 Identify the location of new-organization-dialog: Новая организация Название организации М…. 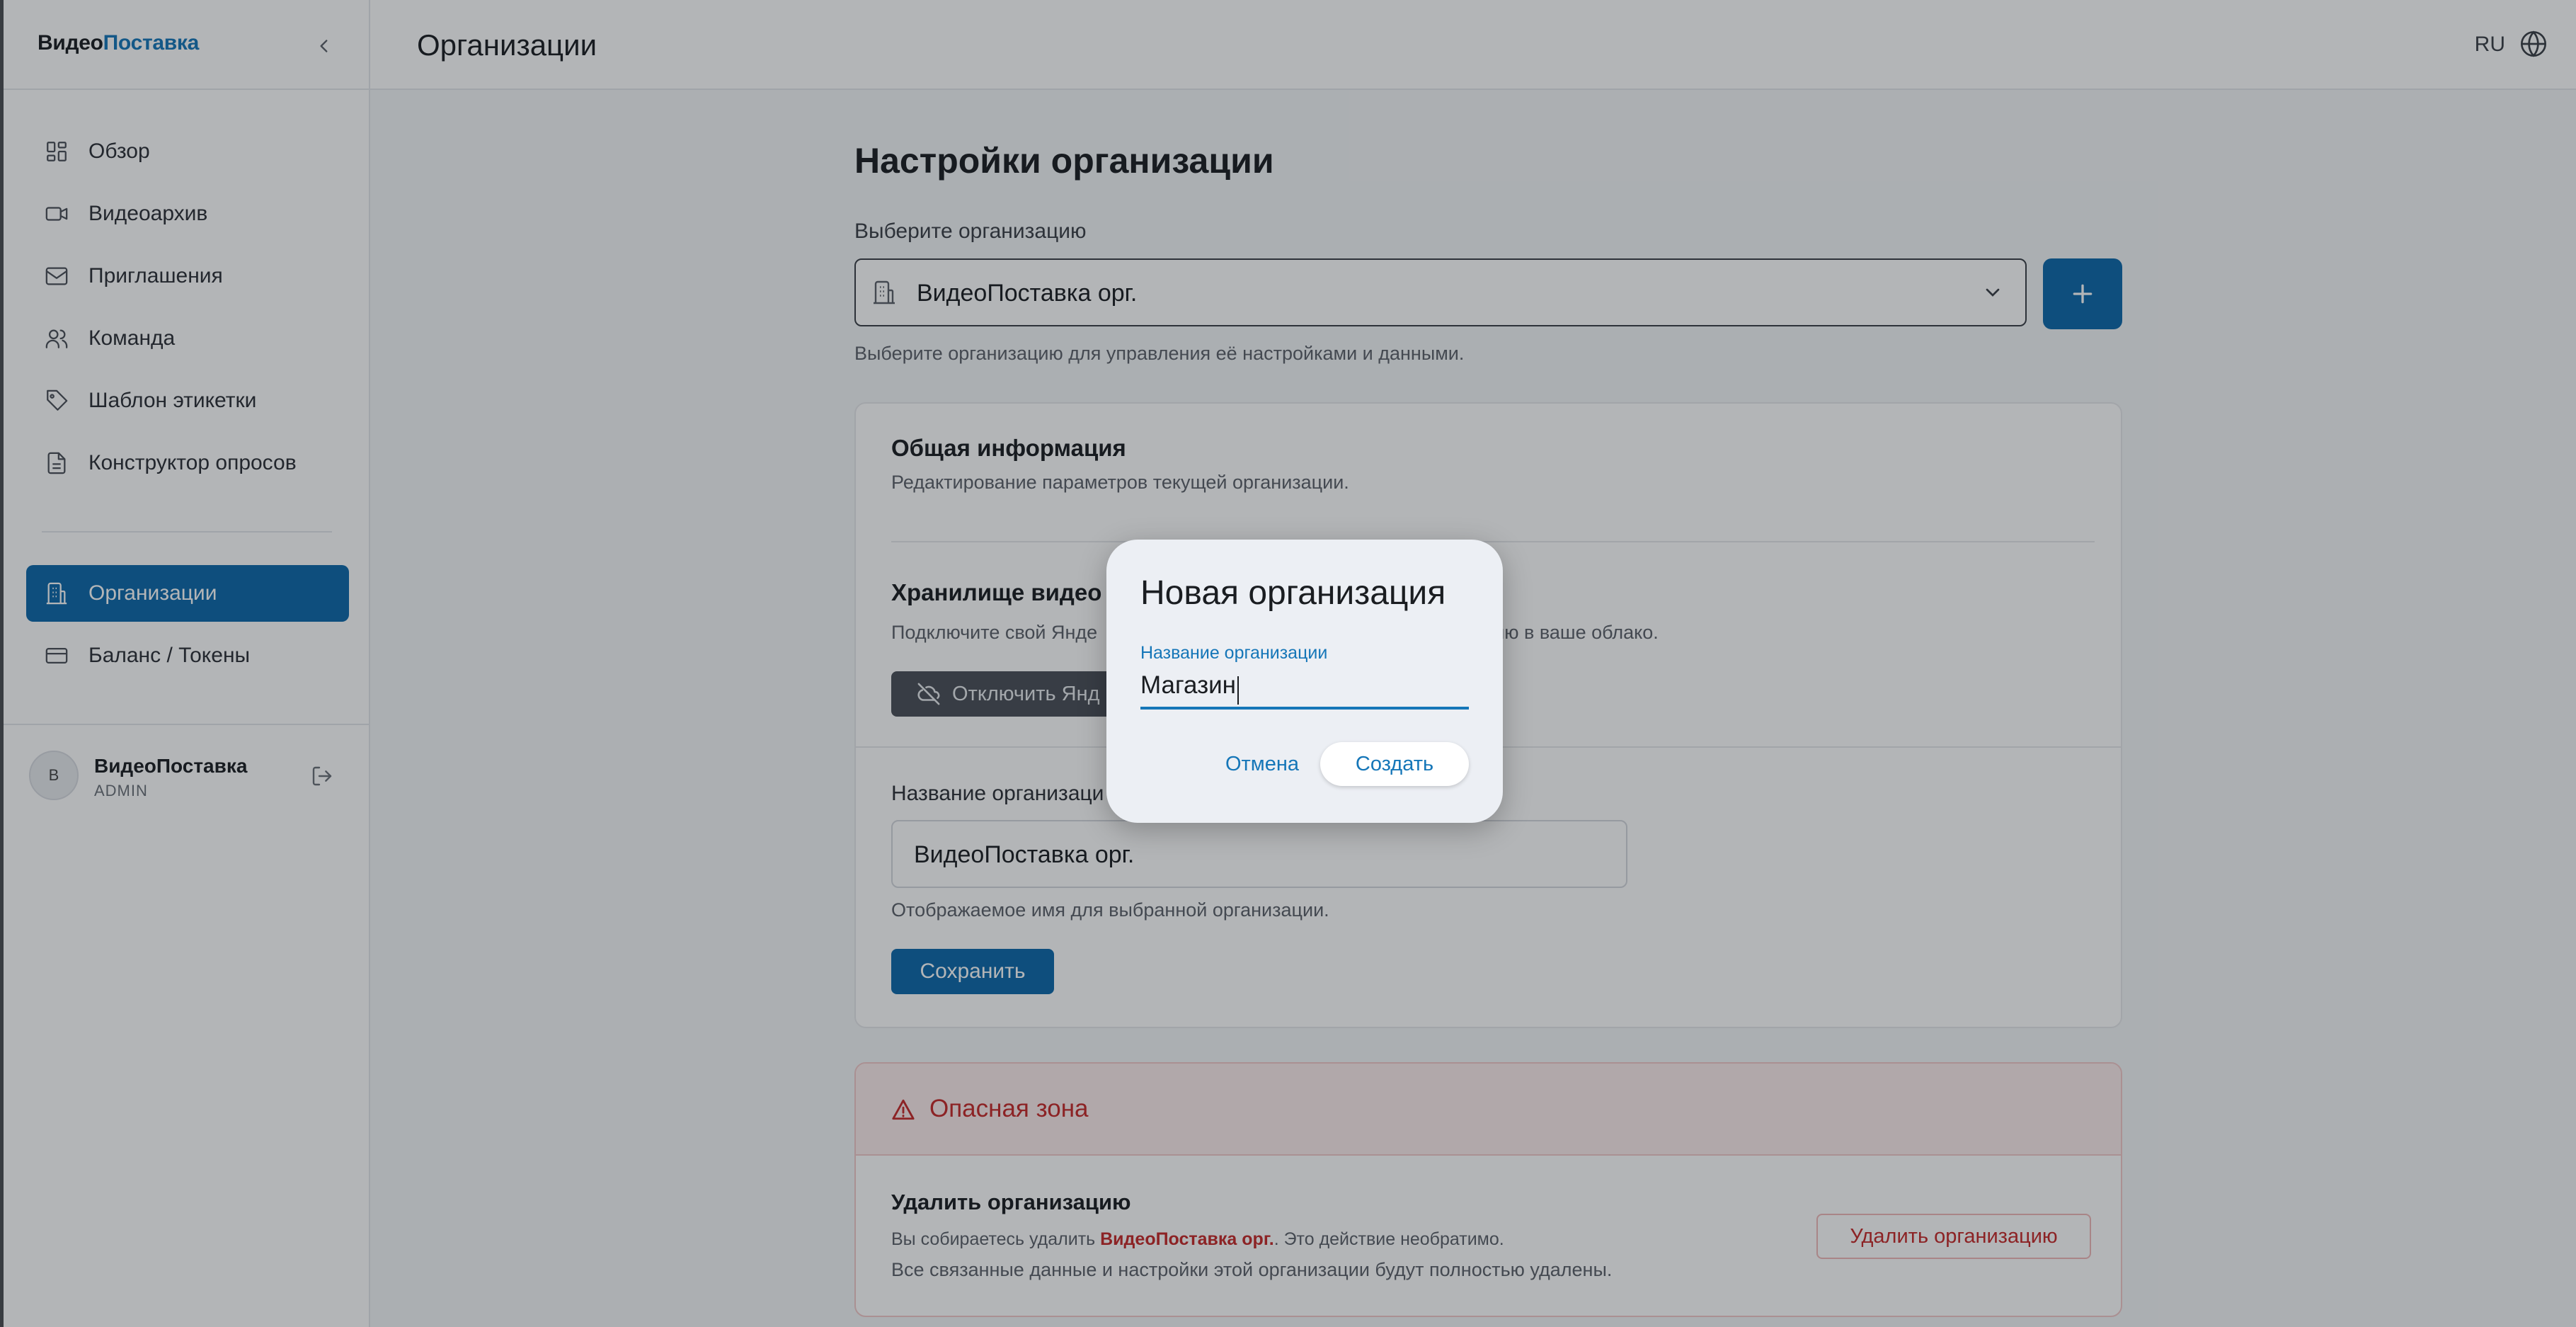
(1304, 681).